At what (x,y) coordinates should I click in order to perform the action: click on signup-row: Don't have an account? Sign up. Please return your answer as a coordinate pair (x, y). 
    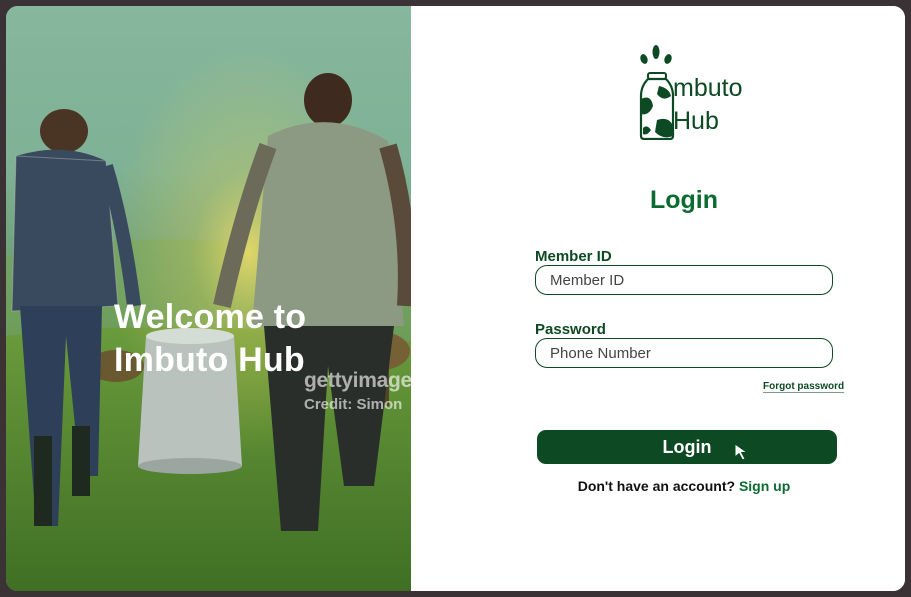
    Looking at the image, I should click on (658, 486).